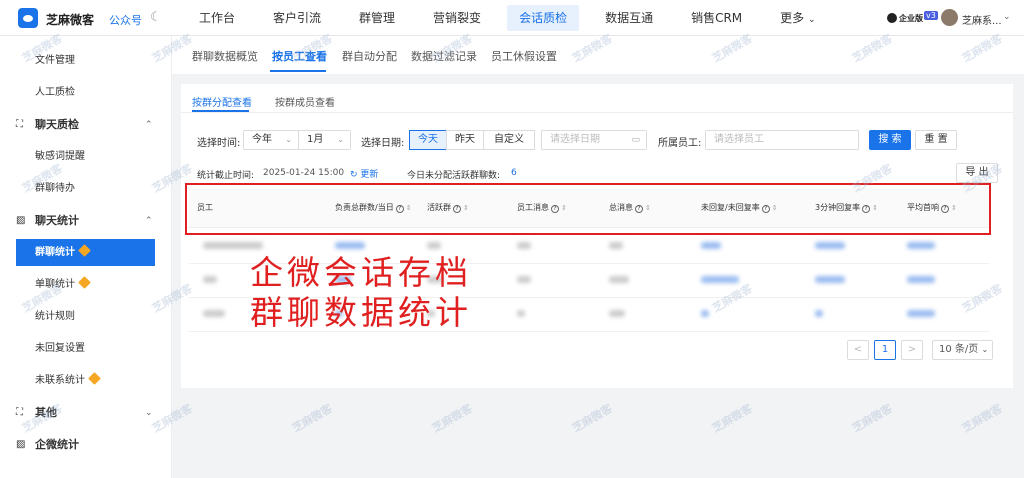 This screenshot has width=1024, height=478. I want to click on sidebar-item-stat-rules: 统计规则, so click(86, 317).